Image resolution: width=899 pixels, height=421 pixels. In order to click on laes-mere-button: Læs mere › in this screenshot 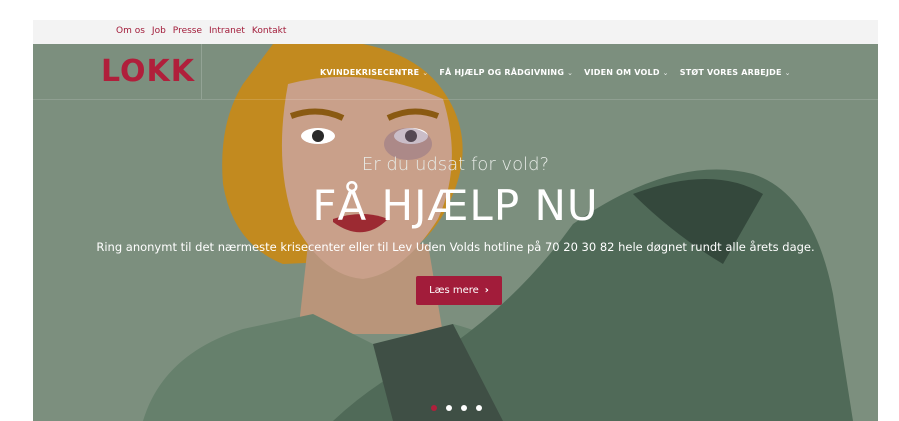, I will do `click(459, 290)`.